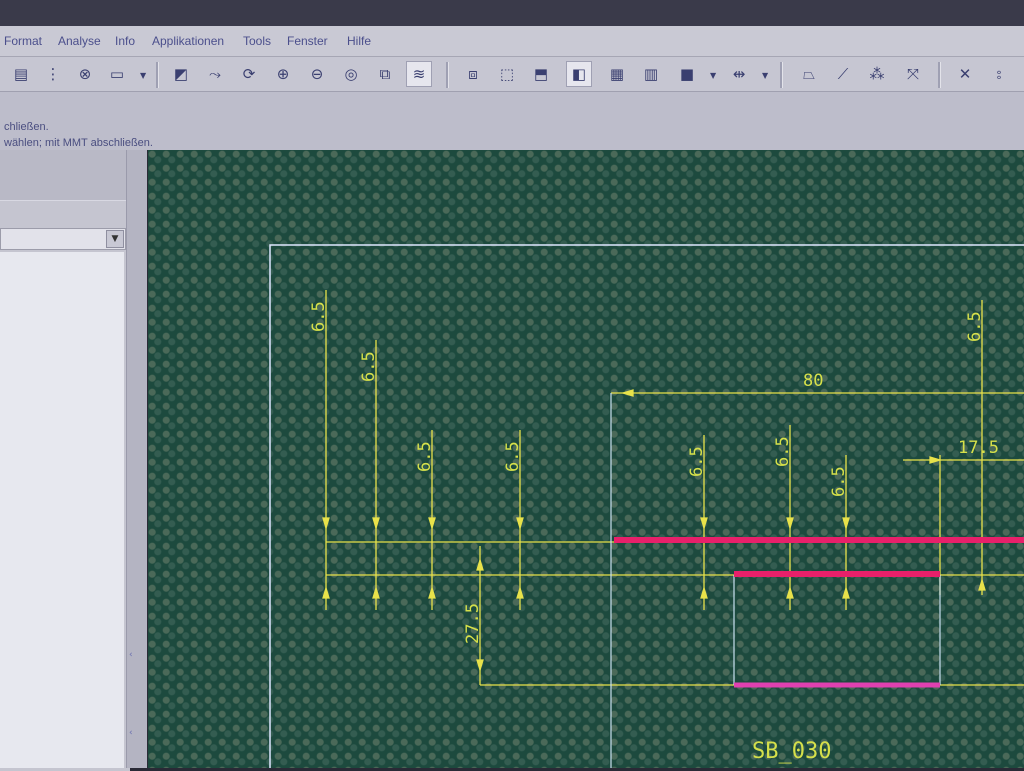  Describe the element at coordinates (63, 239) in the screenshot. I see `model-tree-dropdown: ▼` at that location.